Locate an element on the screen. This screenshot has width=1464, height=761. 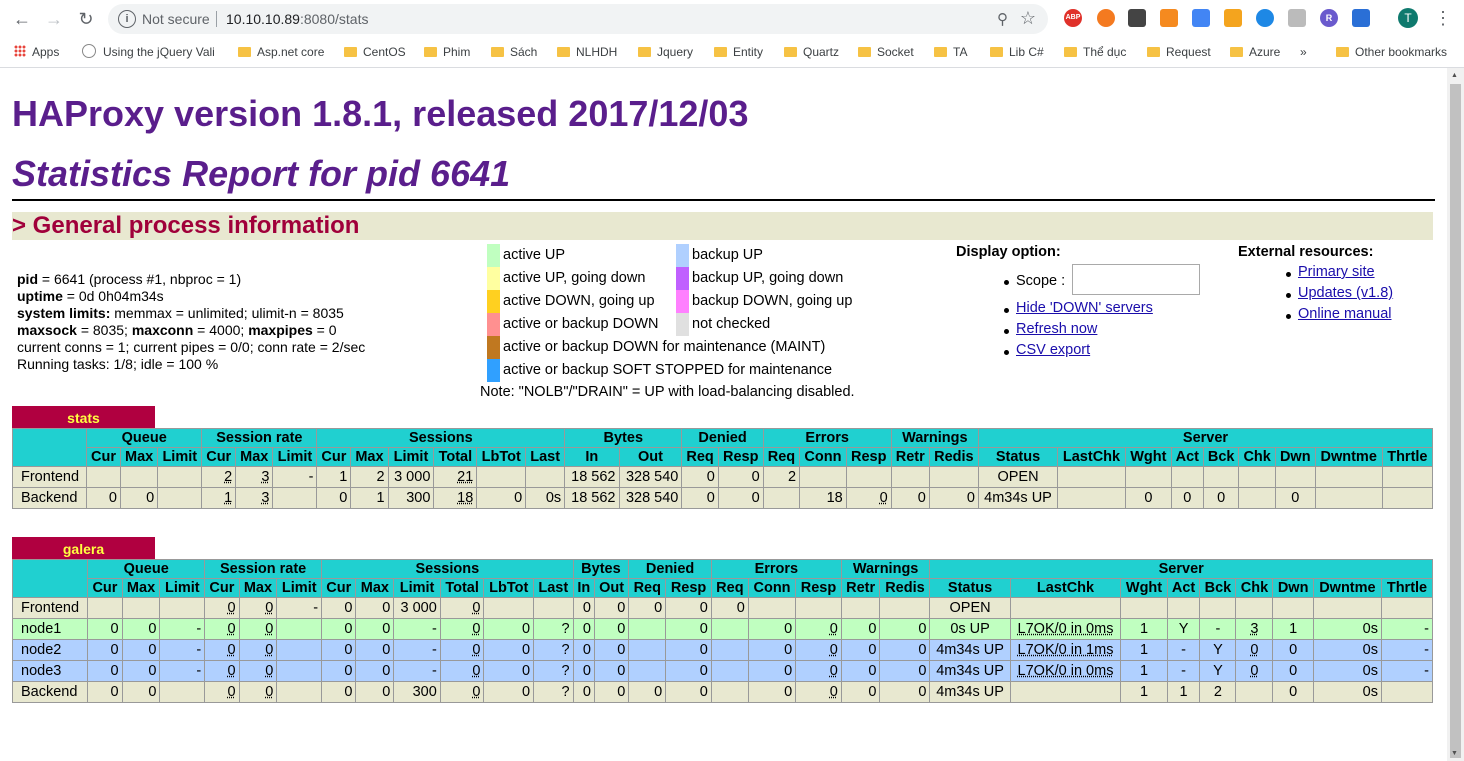
row-name: node1 is located at coordinates (50, 629).